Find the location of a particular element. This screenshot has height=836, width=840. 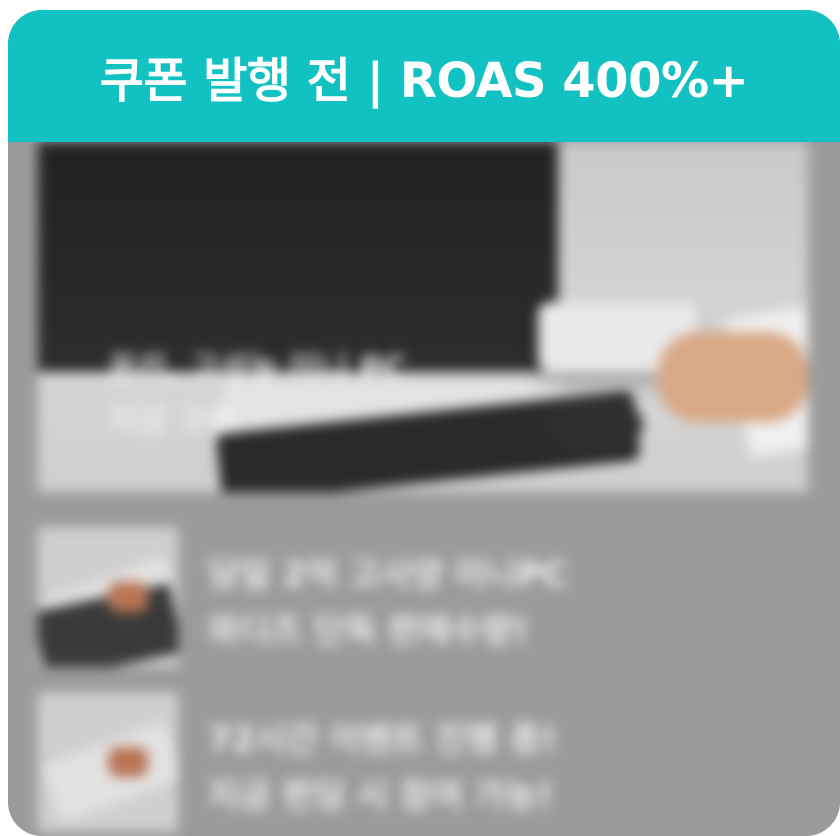

list-item-line2: 지금 펀딩 시 참여 가능! is located at coordinates (380, 796).